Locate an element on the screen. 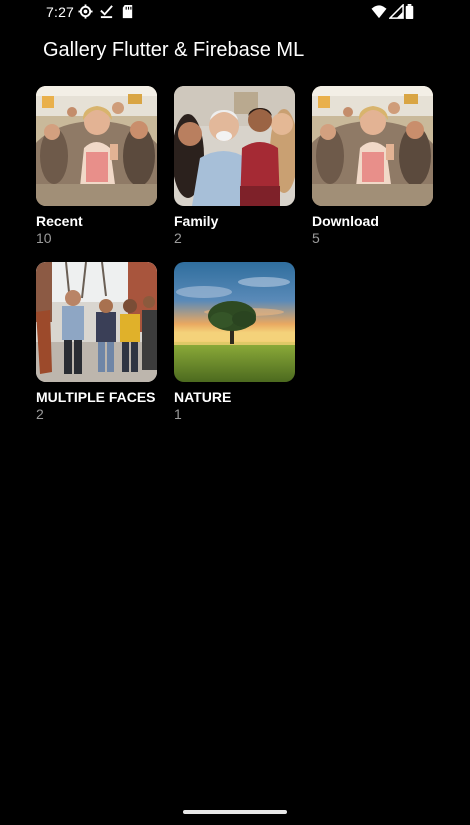 This screenshot has width=470, height=825. home-indicator is located at coordinates (235, 812).